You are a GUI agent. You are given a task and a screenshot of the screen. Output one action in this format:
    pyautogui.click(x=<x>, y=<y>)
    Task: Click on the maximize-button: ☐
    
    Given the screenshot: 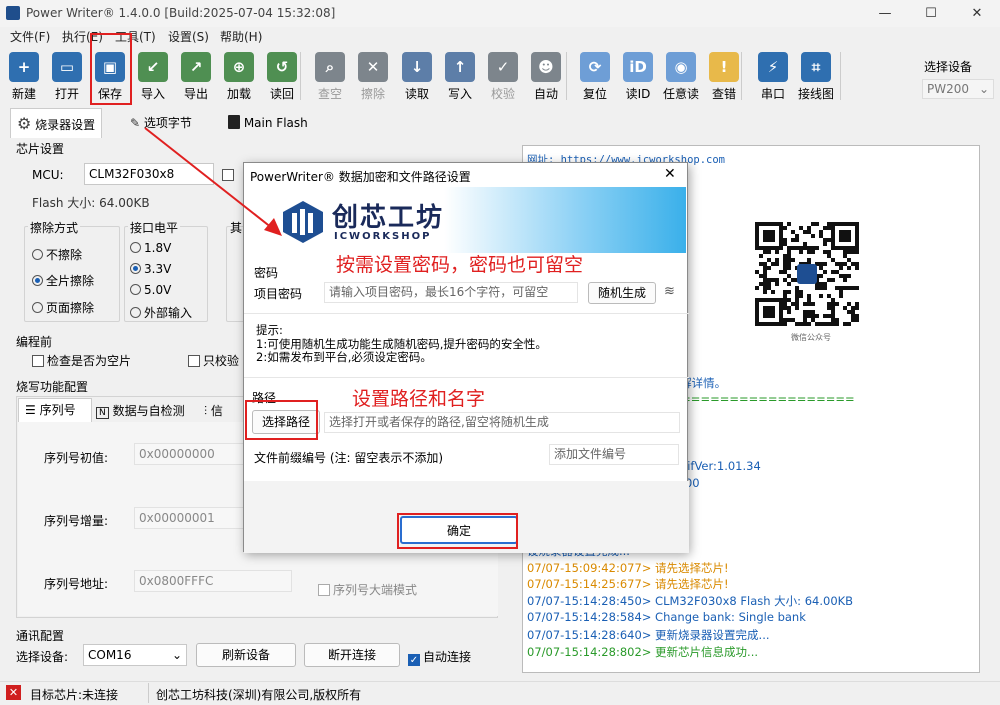 What is the action you would take?
    pyautogui.click(x=931, y=13)
    